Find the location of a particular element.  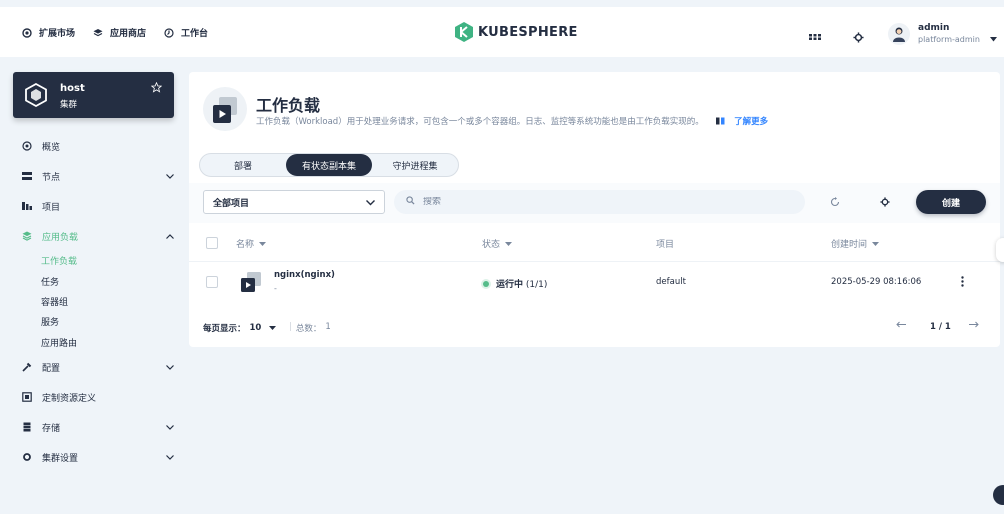

search-input is located at coordinates (598, 202).